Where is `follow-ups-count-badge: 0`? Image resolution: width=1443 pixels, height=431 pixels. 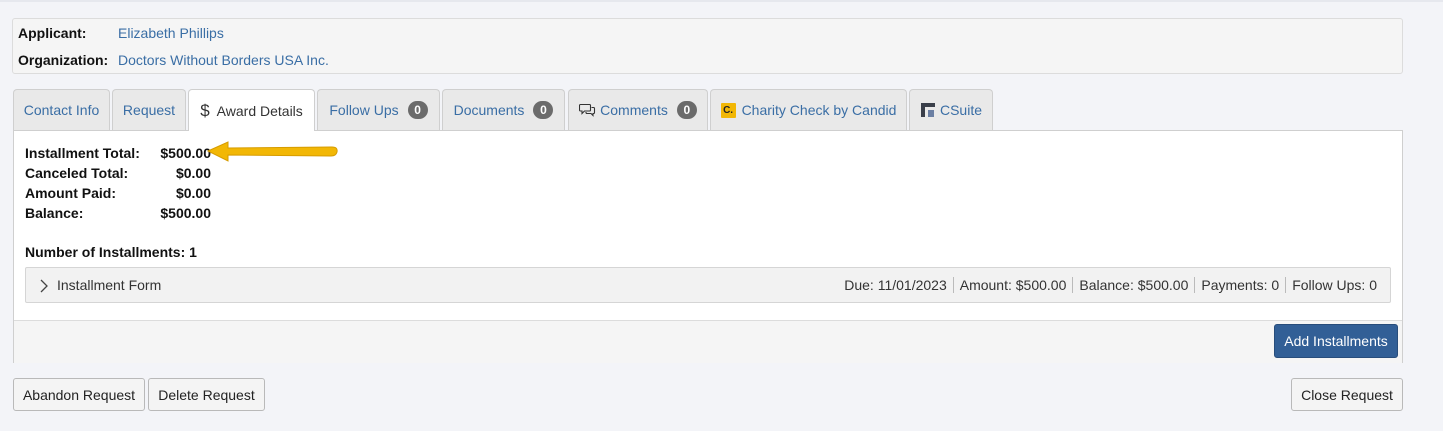
follow-ups-count-badge: 0 is located at coordinates (417, 110).